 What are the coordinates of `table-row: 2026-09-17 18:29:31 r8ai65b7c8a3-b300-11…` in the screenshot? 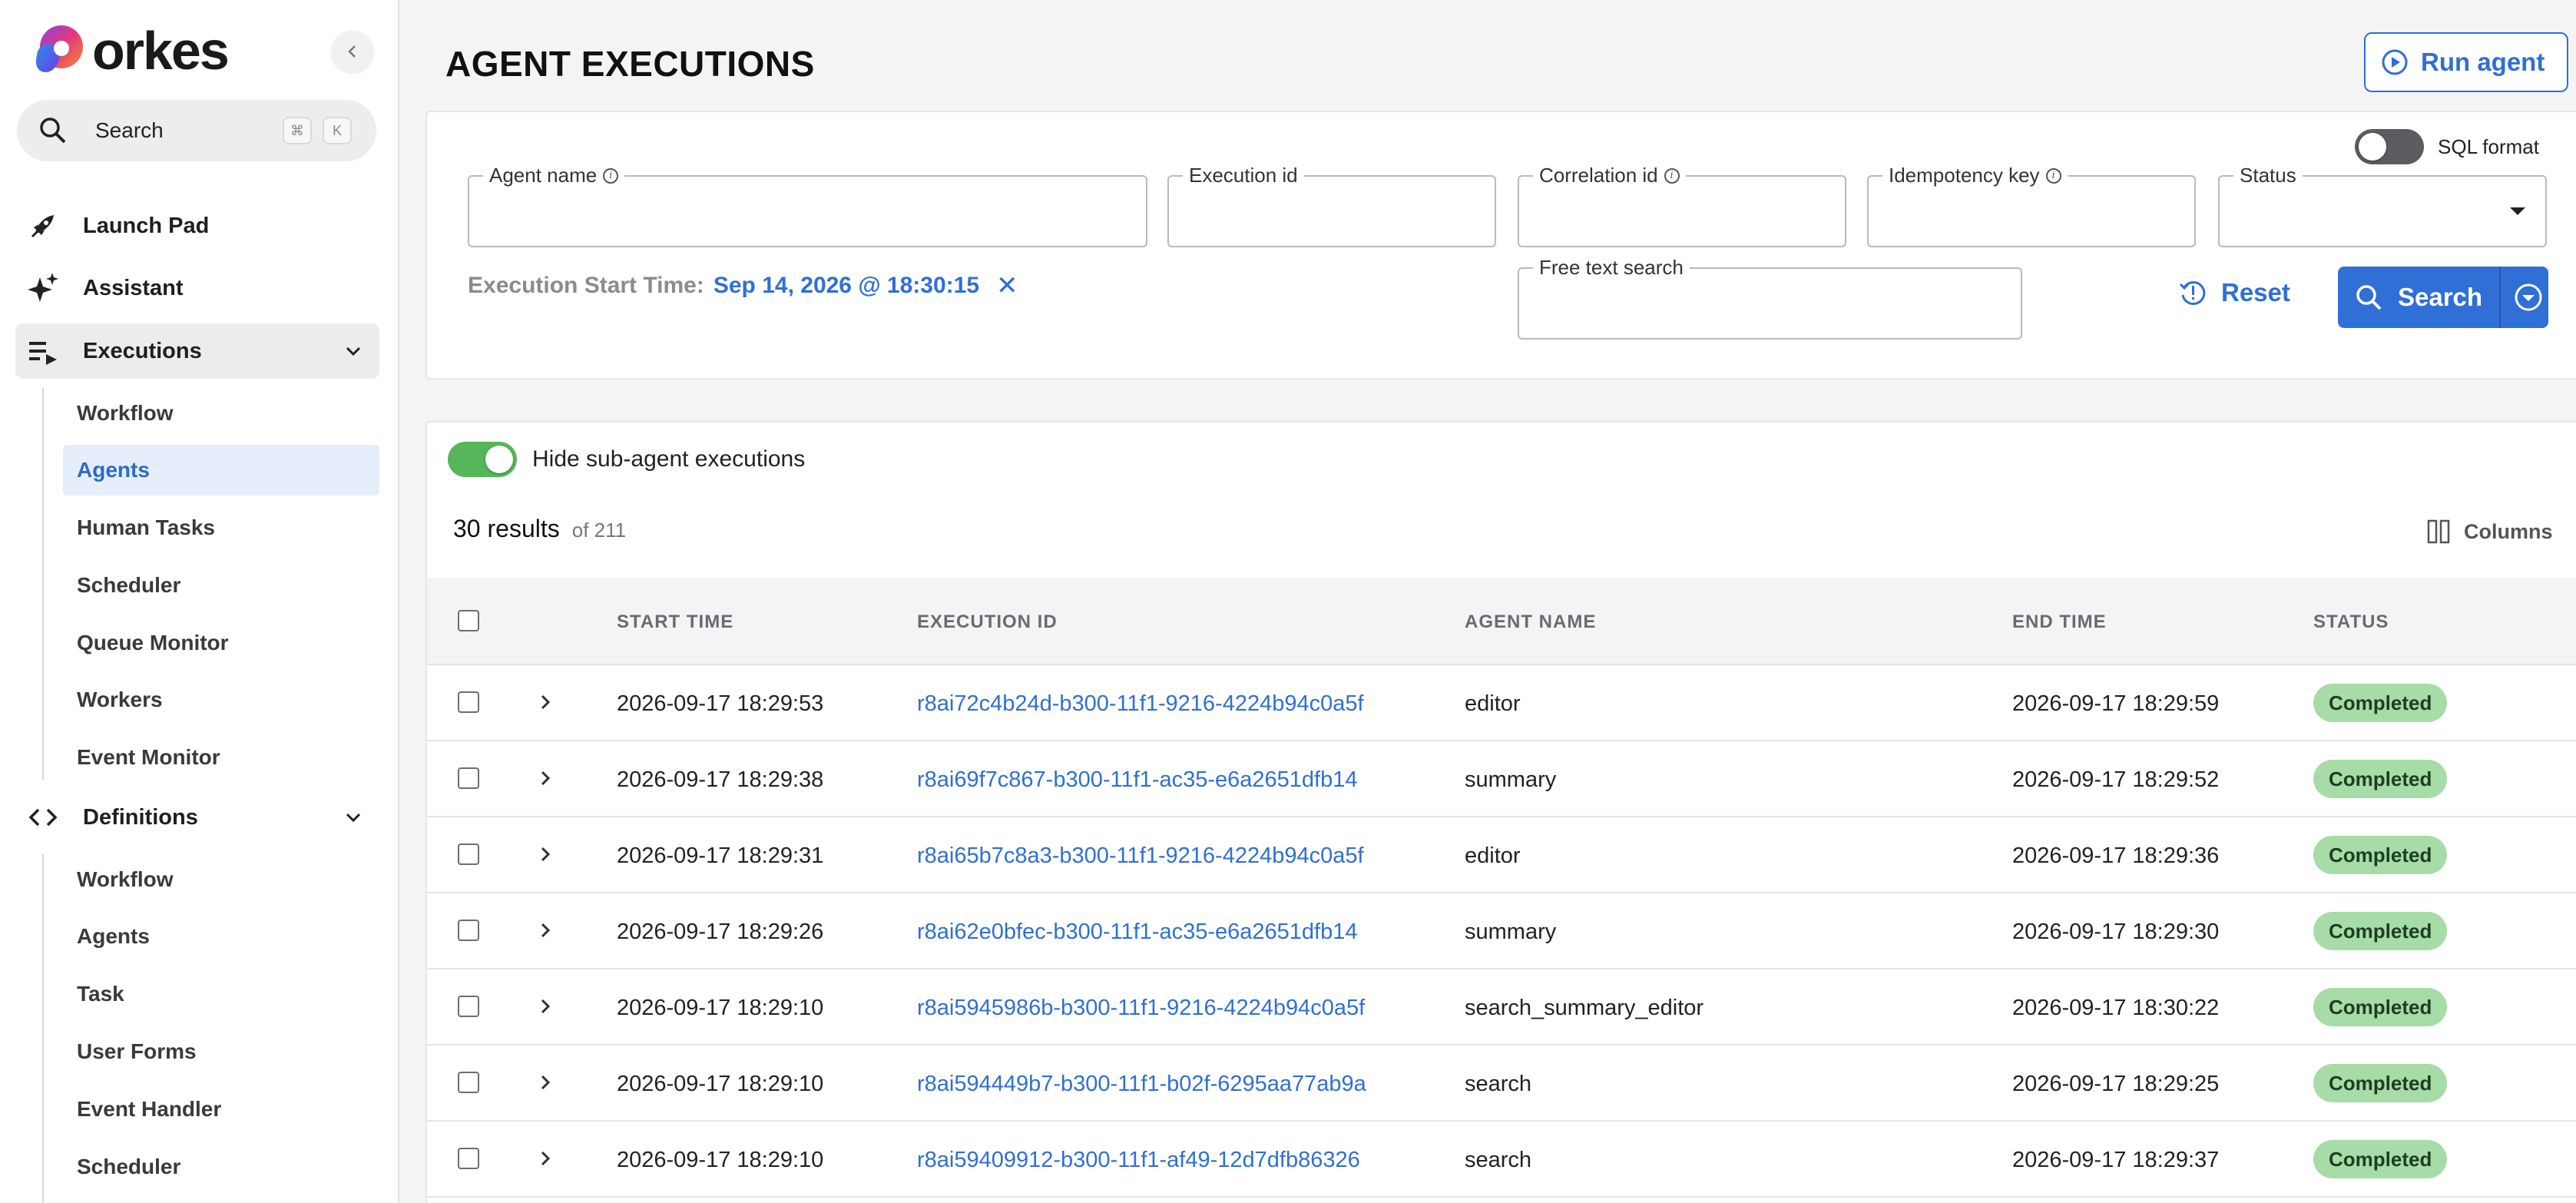 It's located at (1502, 855).